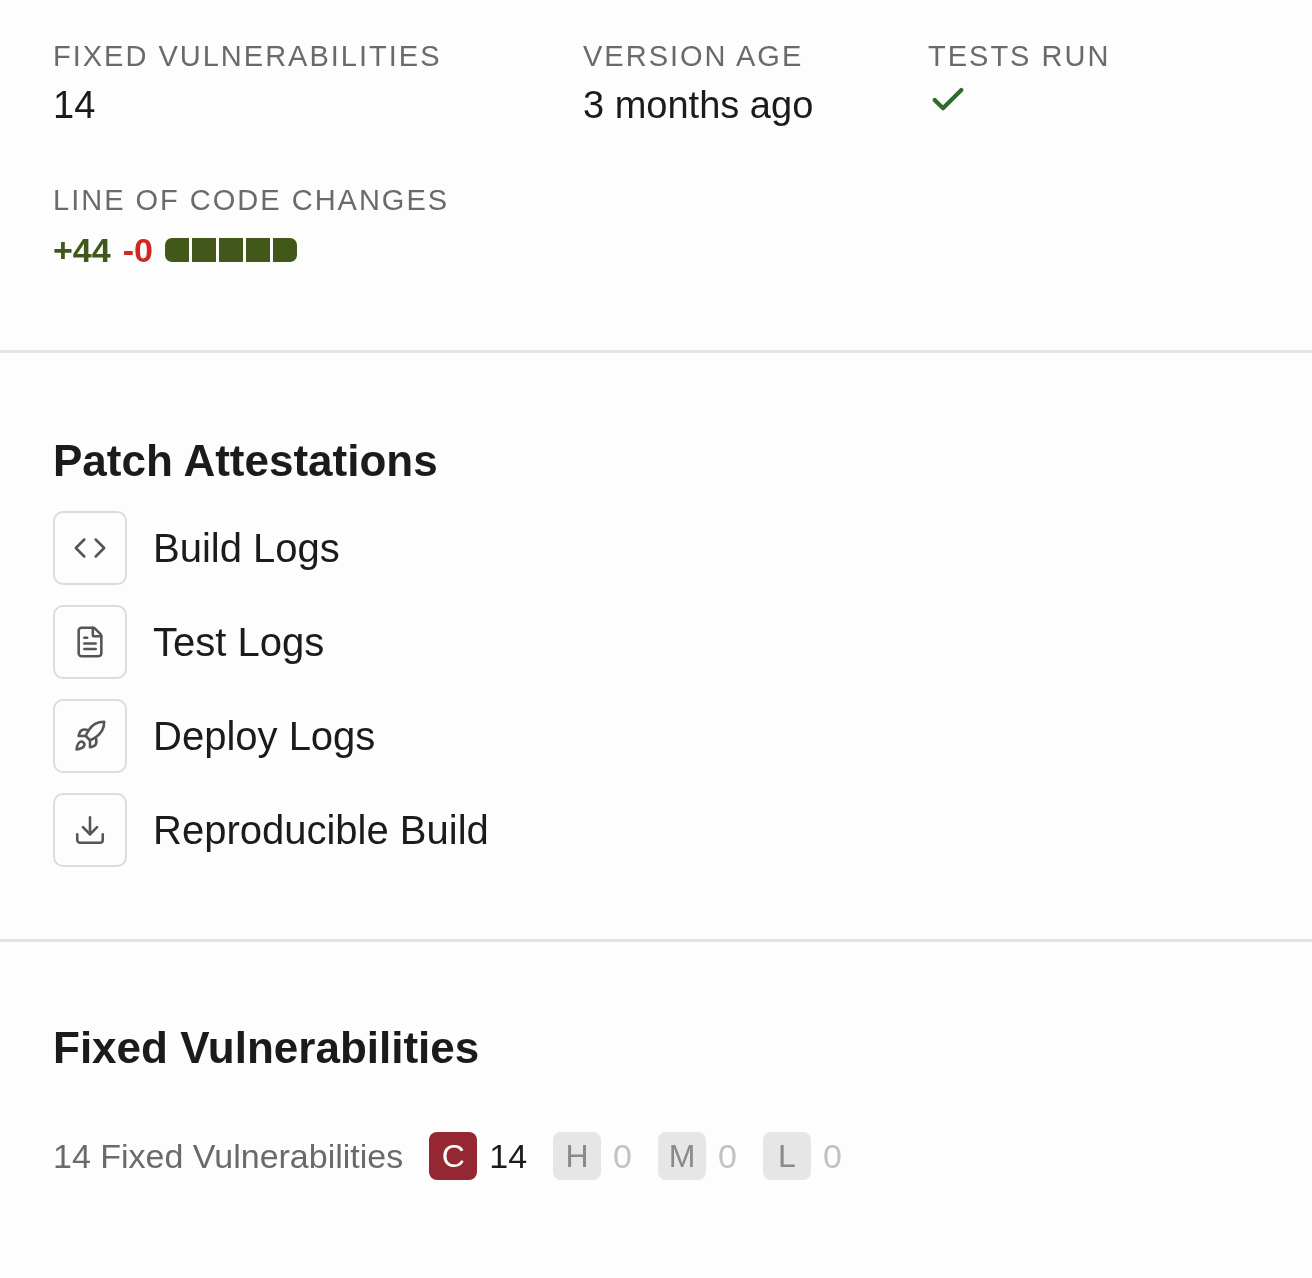  What do you see at coordinates (90, 736) in the screenshot?
I see `rocket-icon` at bounding box center [90, 736].